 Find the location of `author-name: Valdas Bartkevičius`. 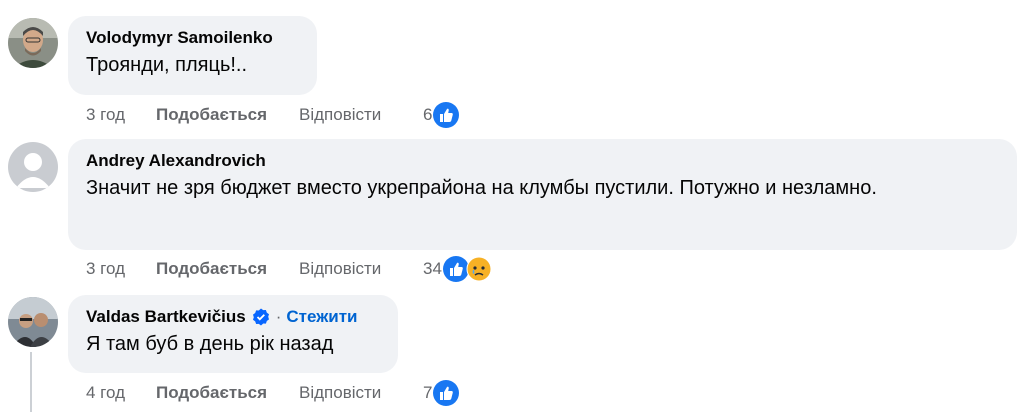

author-name: Valdas Bartkevičius is located at coordinates (166, 317).